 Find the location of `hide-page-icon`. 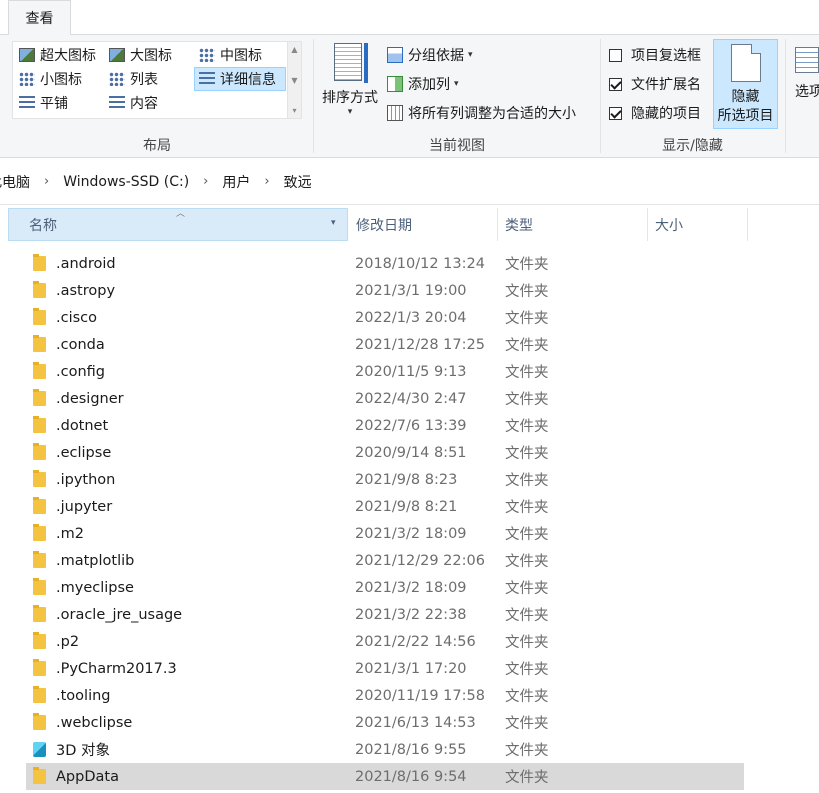

hide-page-icon is located at coordinates (745, 63).